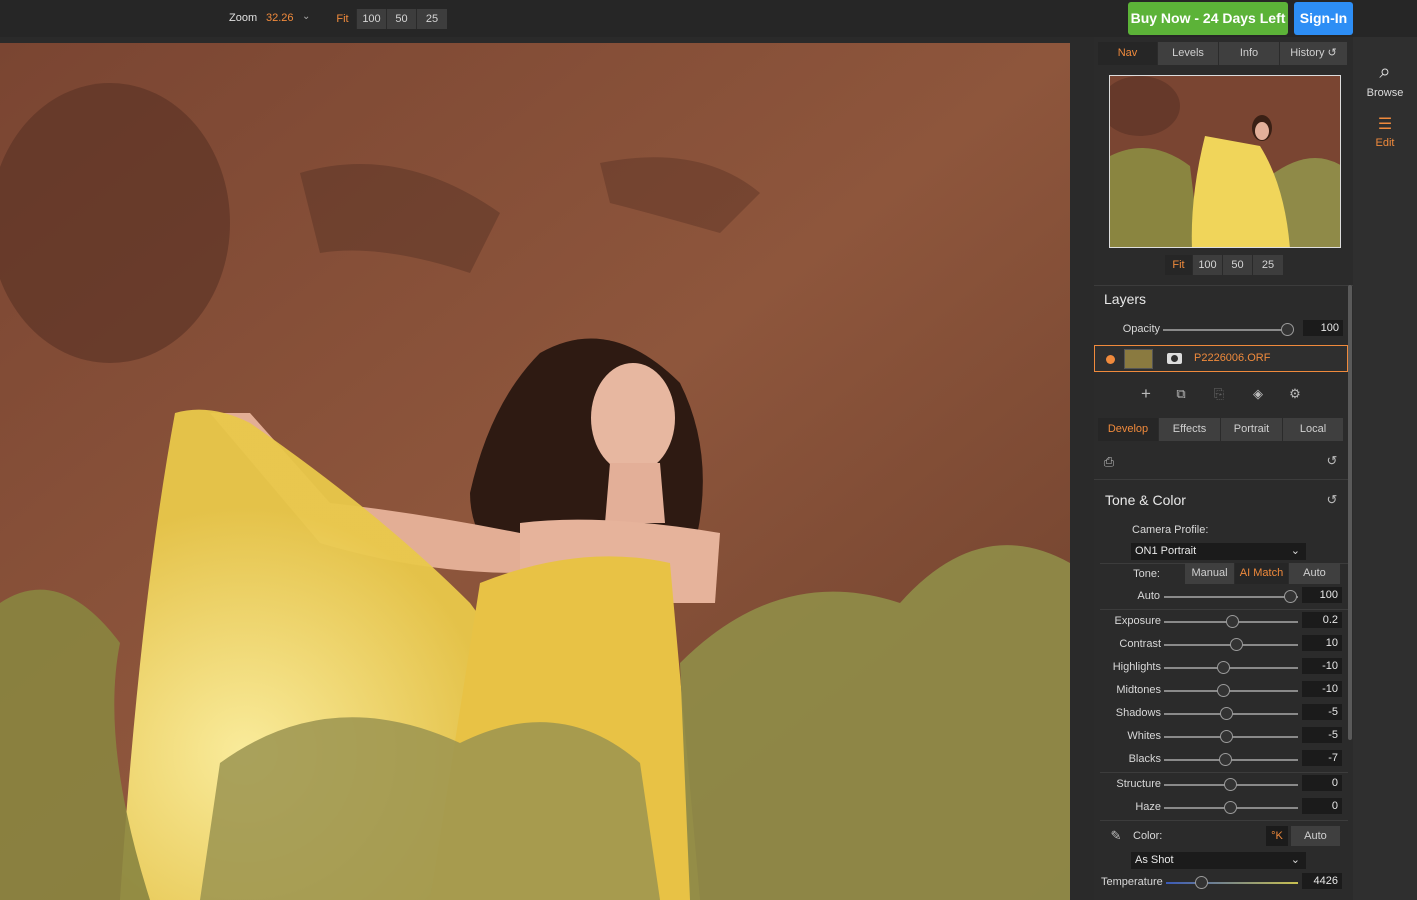  Describe the element at coordinates (1385, 80) in the screenshot. I see `browse-module: ⌕ Browse` at that location.